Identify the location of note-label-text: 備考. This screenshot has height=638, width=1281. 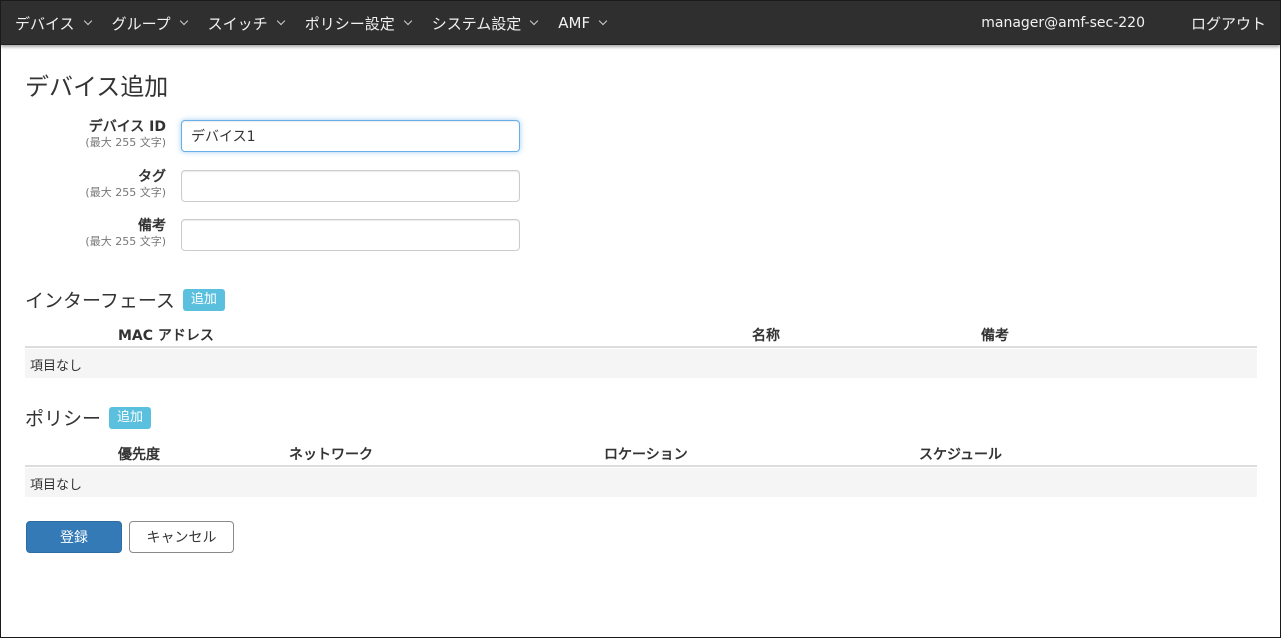
(152, 226).